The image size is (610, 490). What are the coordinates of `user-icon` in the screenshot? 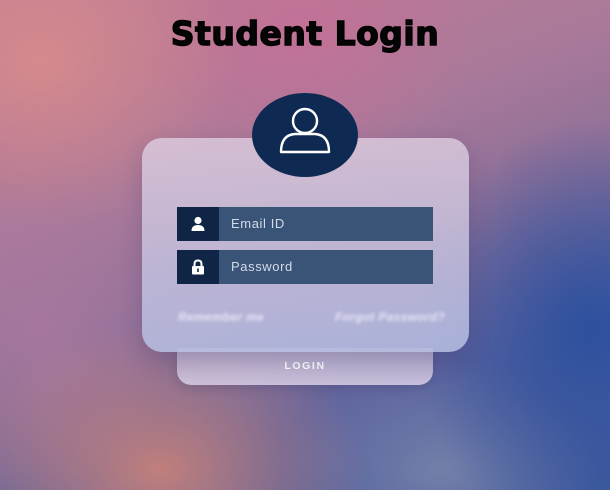 It's located at (198, 223).